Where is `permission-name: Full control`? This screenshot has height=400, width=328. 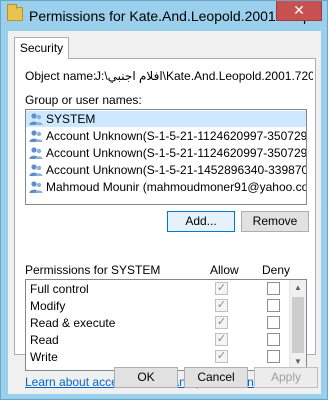
permission-name: Full control is located at coordinates (59, 289).